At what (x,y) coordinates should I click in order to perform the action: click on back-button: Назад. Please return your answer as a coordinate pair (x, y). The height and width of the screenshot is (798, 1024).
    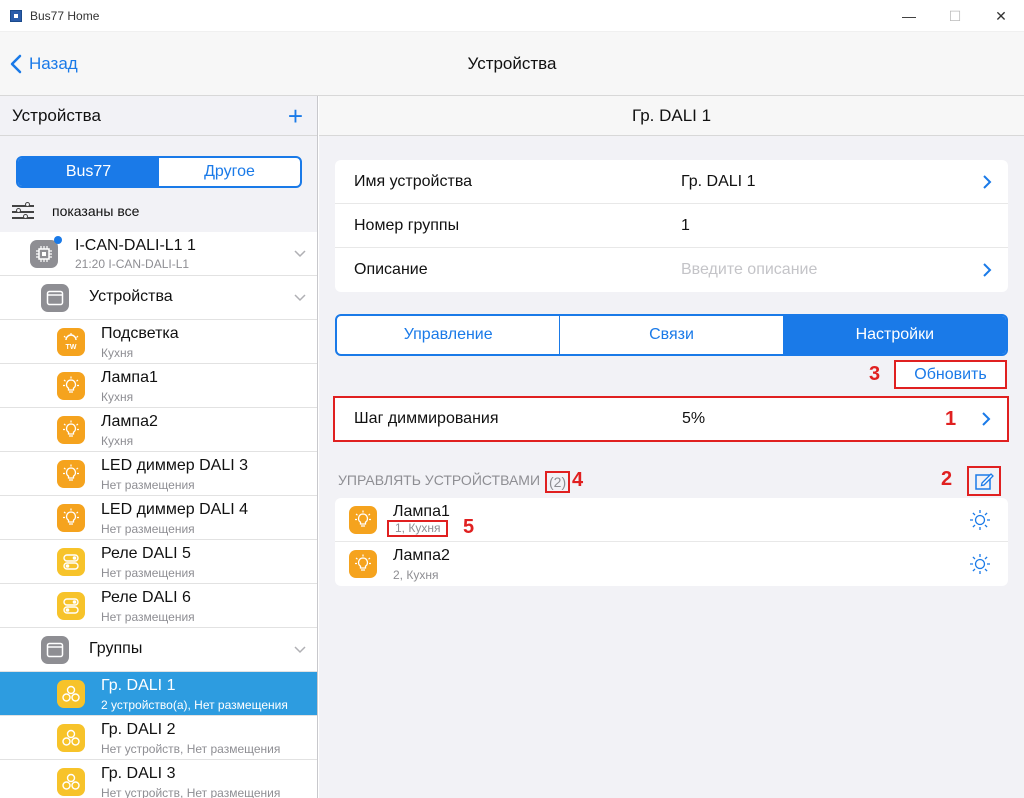
    Looking at the image, I should click on (44, 64).